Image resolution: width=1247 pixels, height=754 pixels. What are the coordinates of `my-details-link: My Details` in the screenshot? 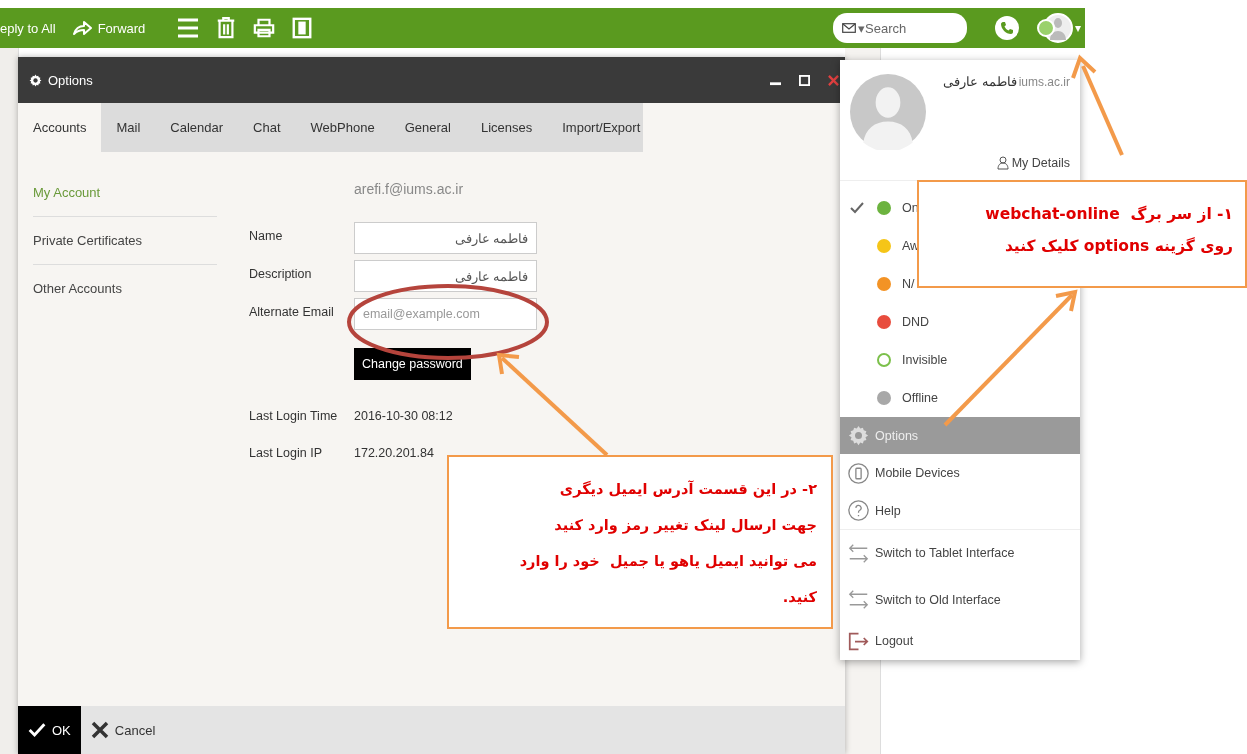 It's located at (1033, 163).